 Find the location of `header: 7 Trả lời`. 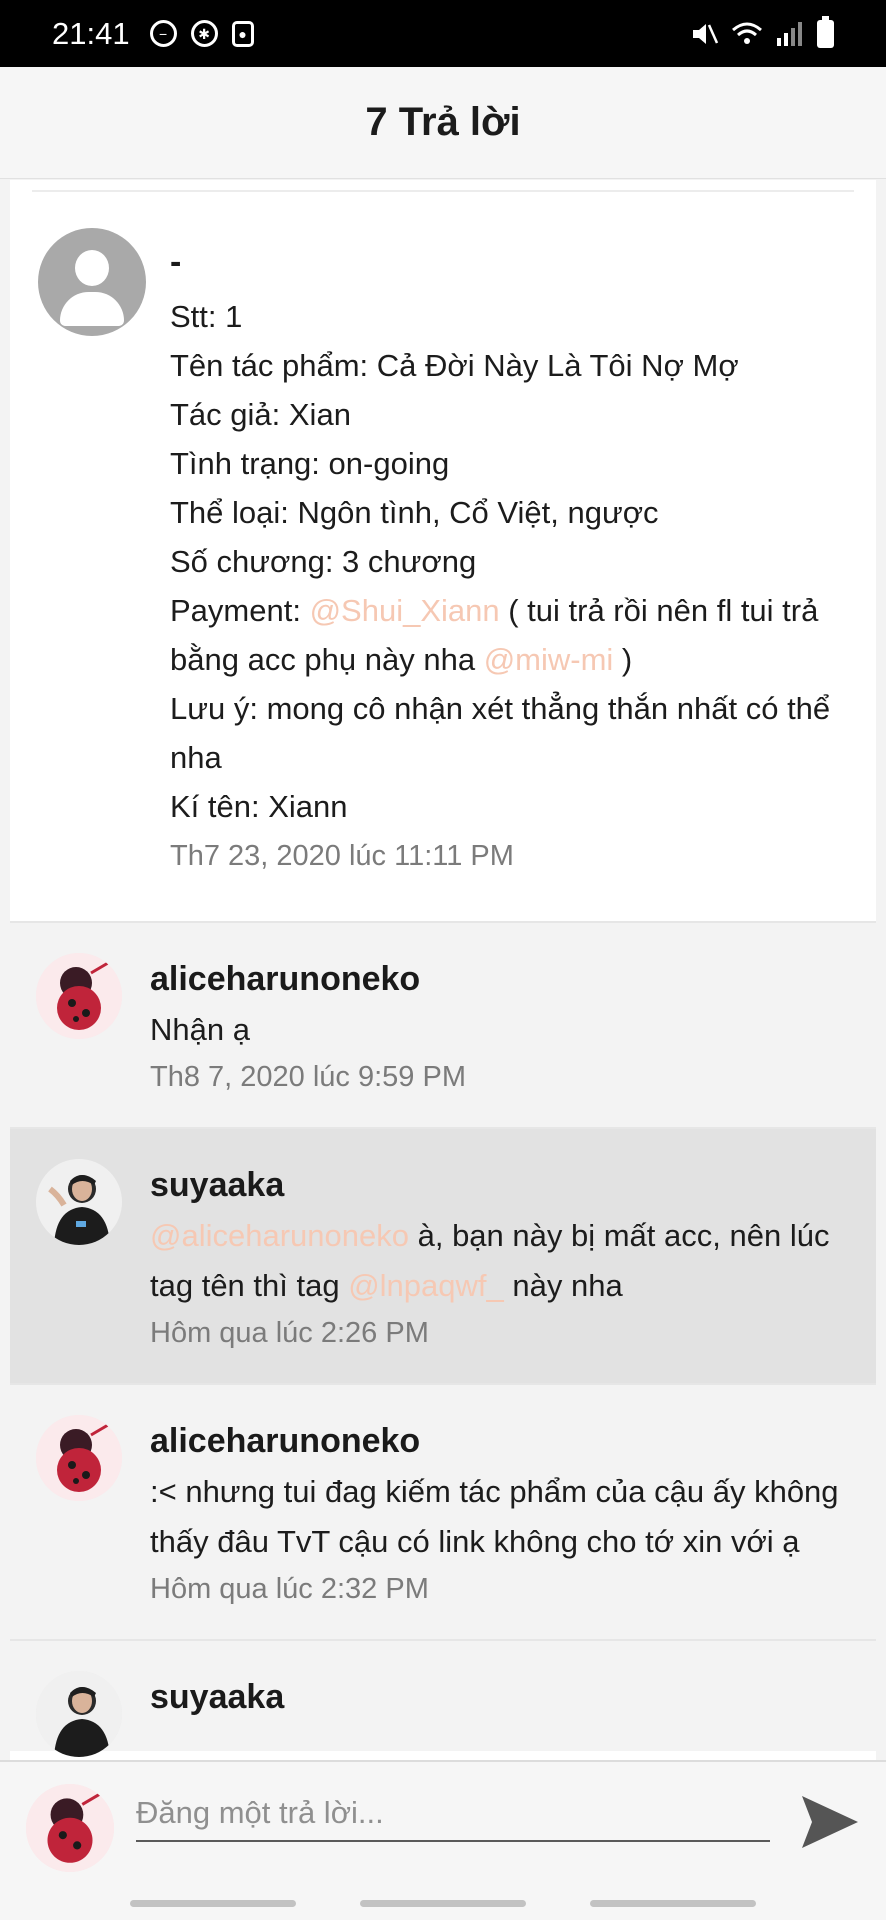

header: 7 Trả lời is located at coordinates (443, 123).